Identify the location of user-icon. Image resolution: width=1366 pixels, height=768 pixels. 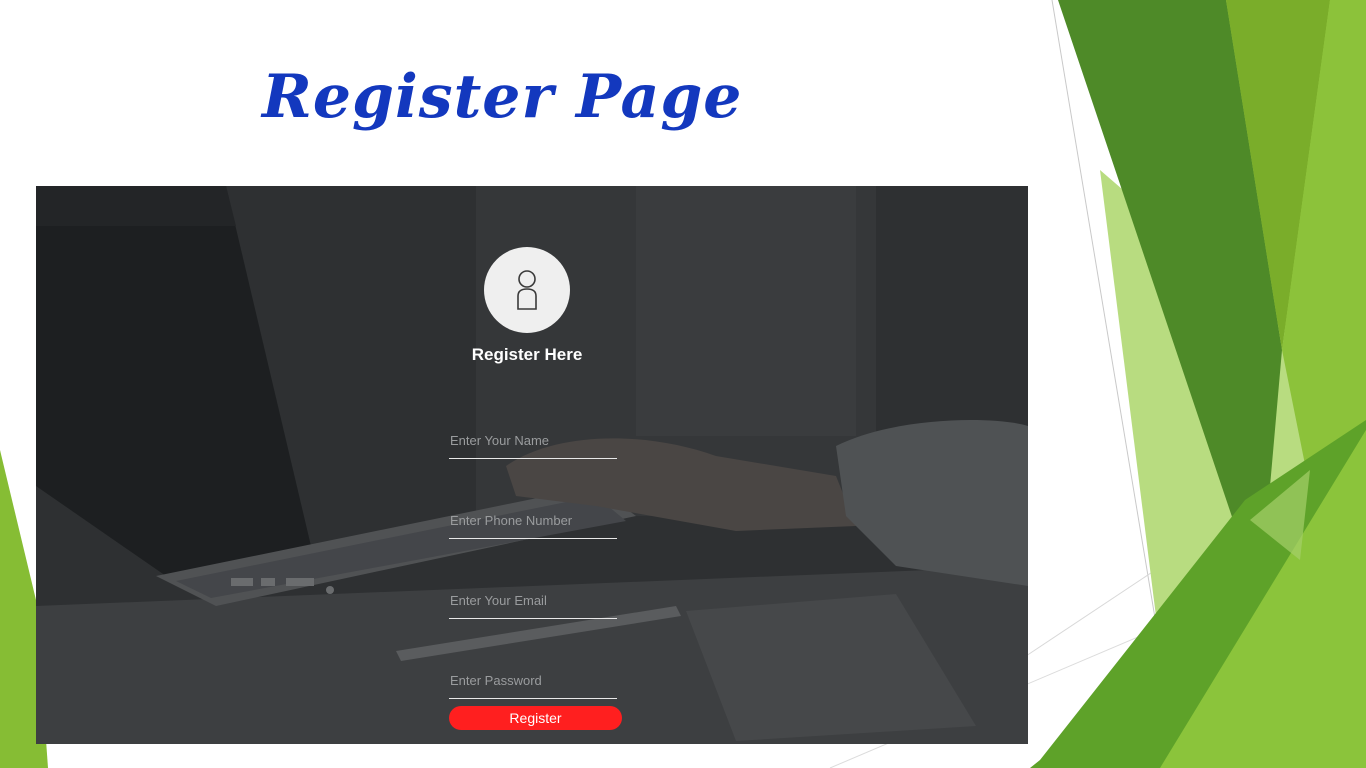
(527, 290).